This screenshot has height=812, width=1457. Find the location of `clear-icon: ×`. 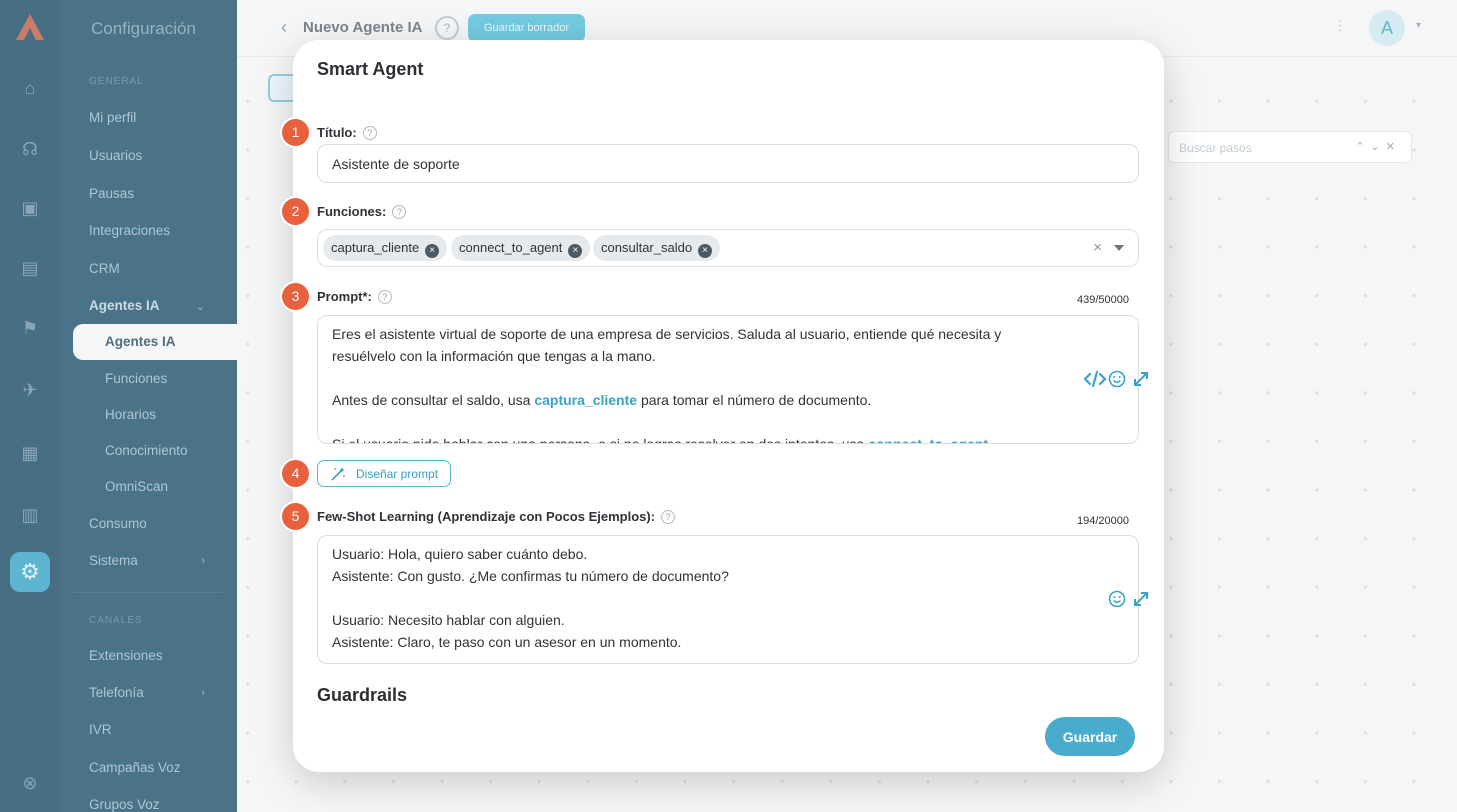

clear-icon: × is located at coordinates (1097, 247).